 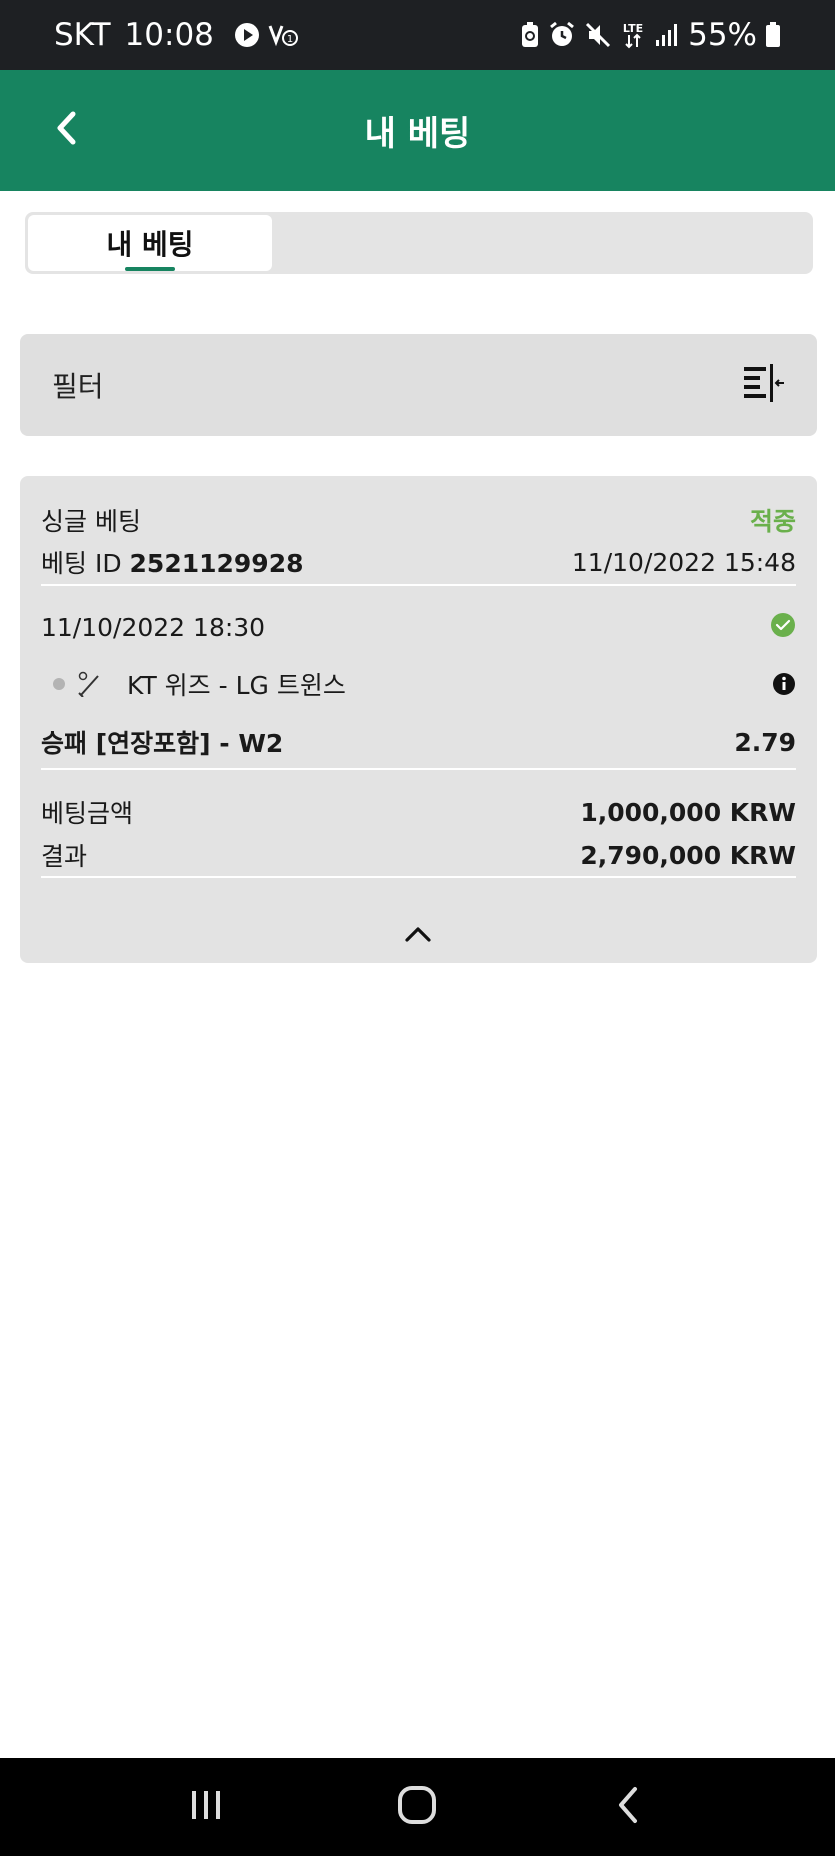 I want to click on selection-market: 승패 [연장포함] - W2, so click(x=162, y=743).